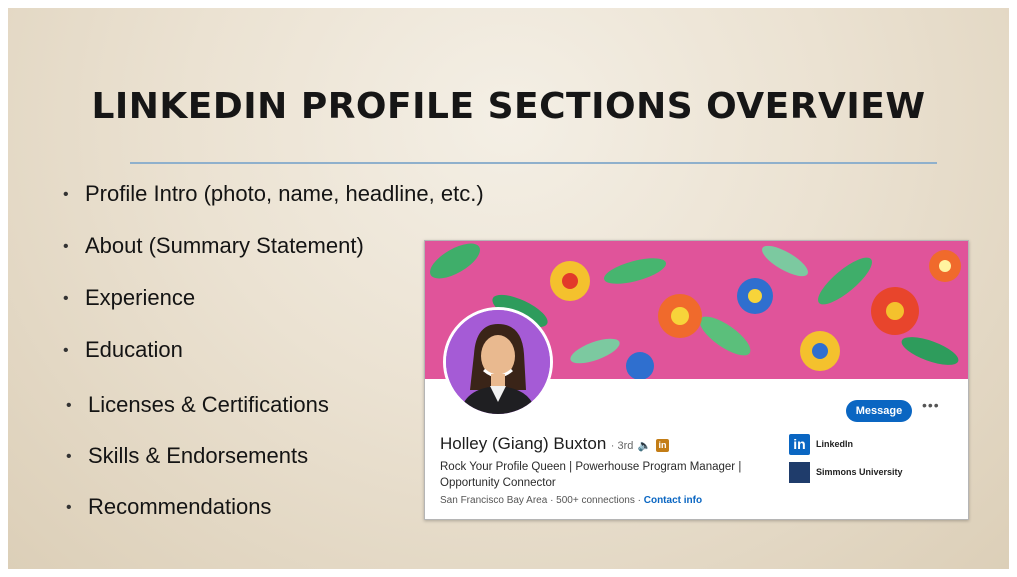 The height and width of the screenshot is (577, 1017). Describe the element at coordinates (187, 455) in the screenshot. I see `bullet-item: • Skills & Endorsements` at that location.